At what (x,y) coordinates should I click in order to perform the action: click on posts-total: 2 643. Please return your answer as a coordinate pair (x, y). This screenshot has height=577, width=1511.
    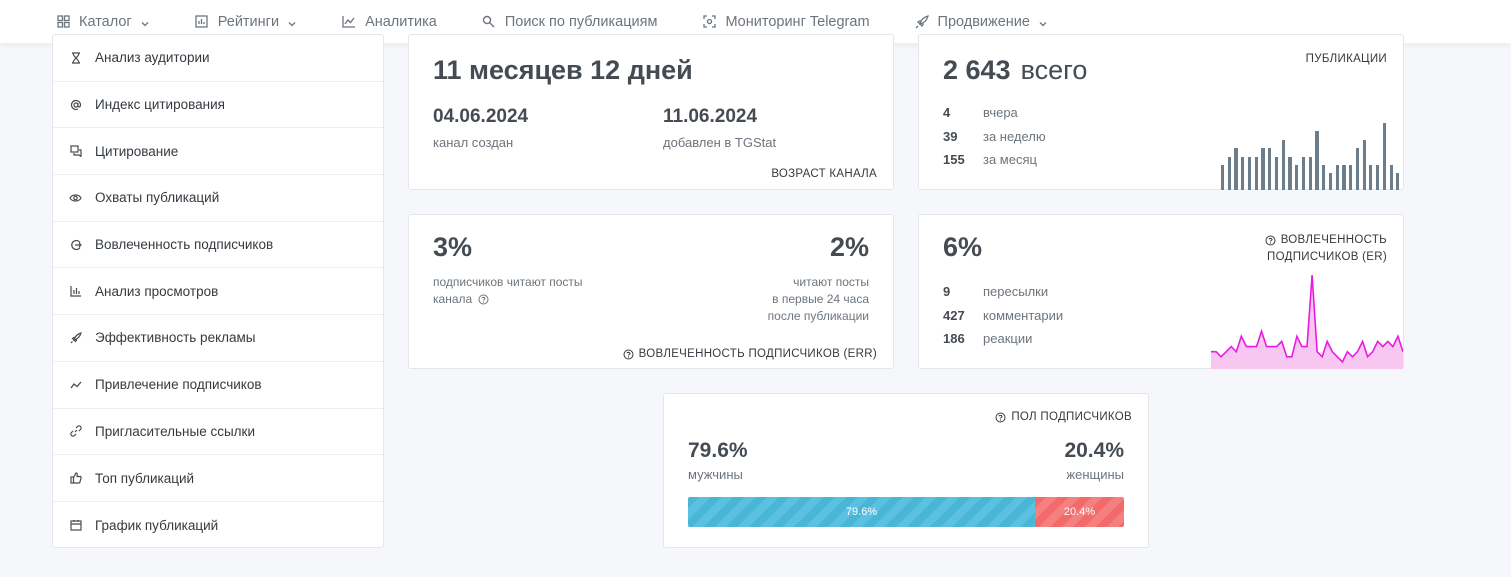
    Looking at the image, I should click on (977, 70).